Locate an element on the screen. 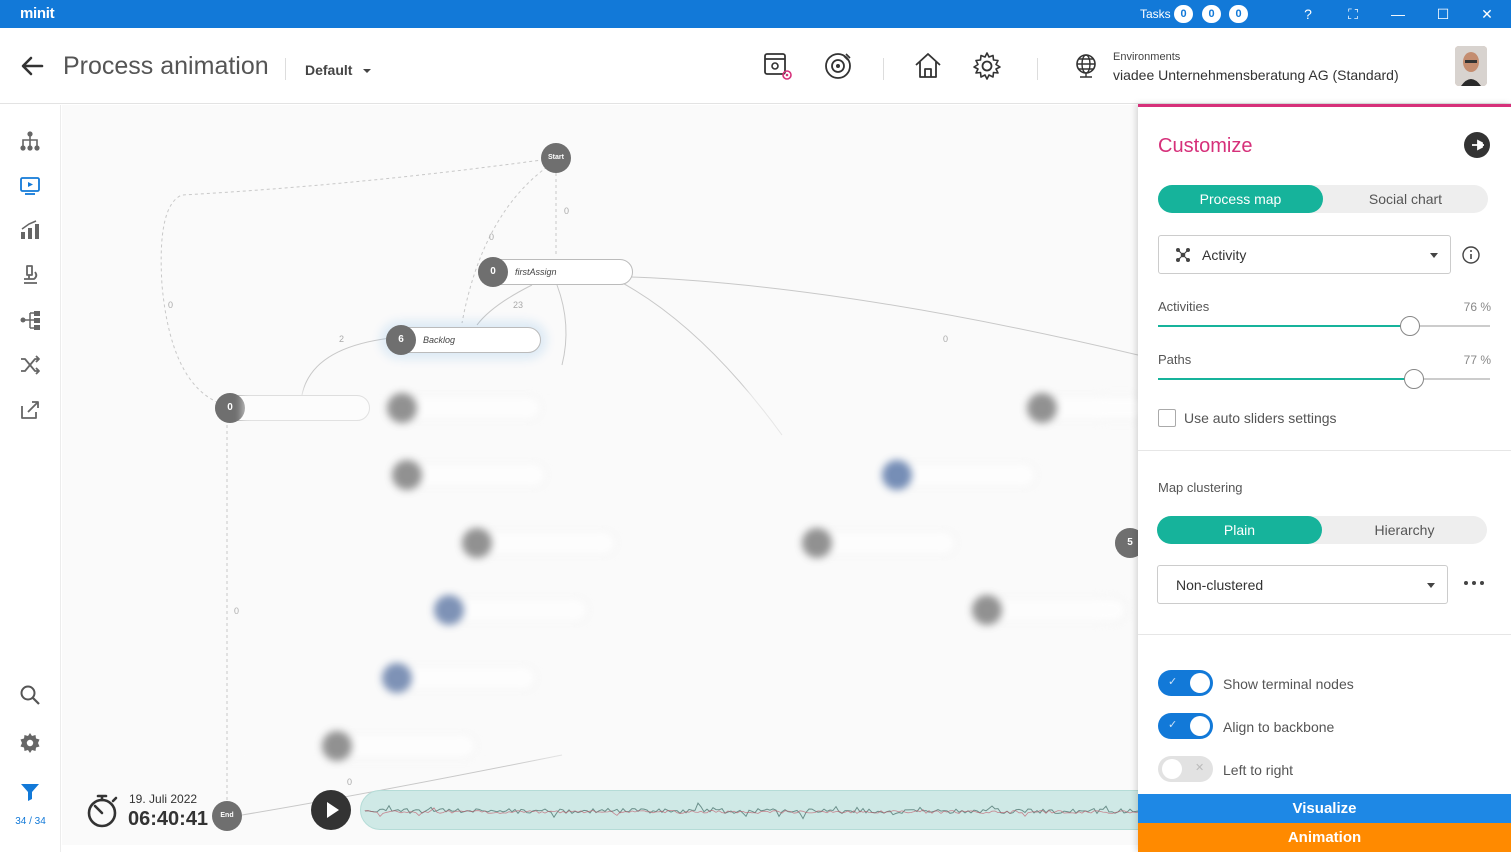 Image resolution: width=1511 pixels, height=852 pixels. start-node: Start is located at coordinates (556, 158).